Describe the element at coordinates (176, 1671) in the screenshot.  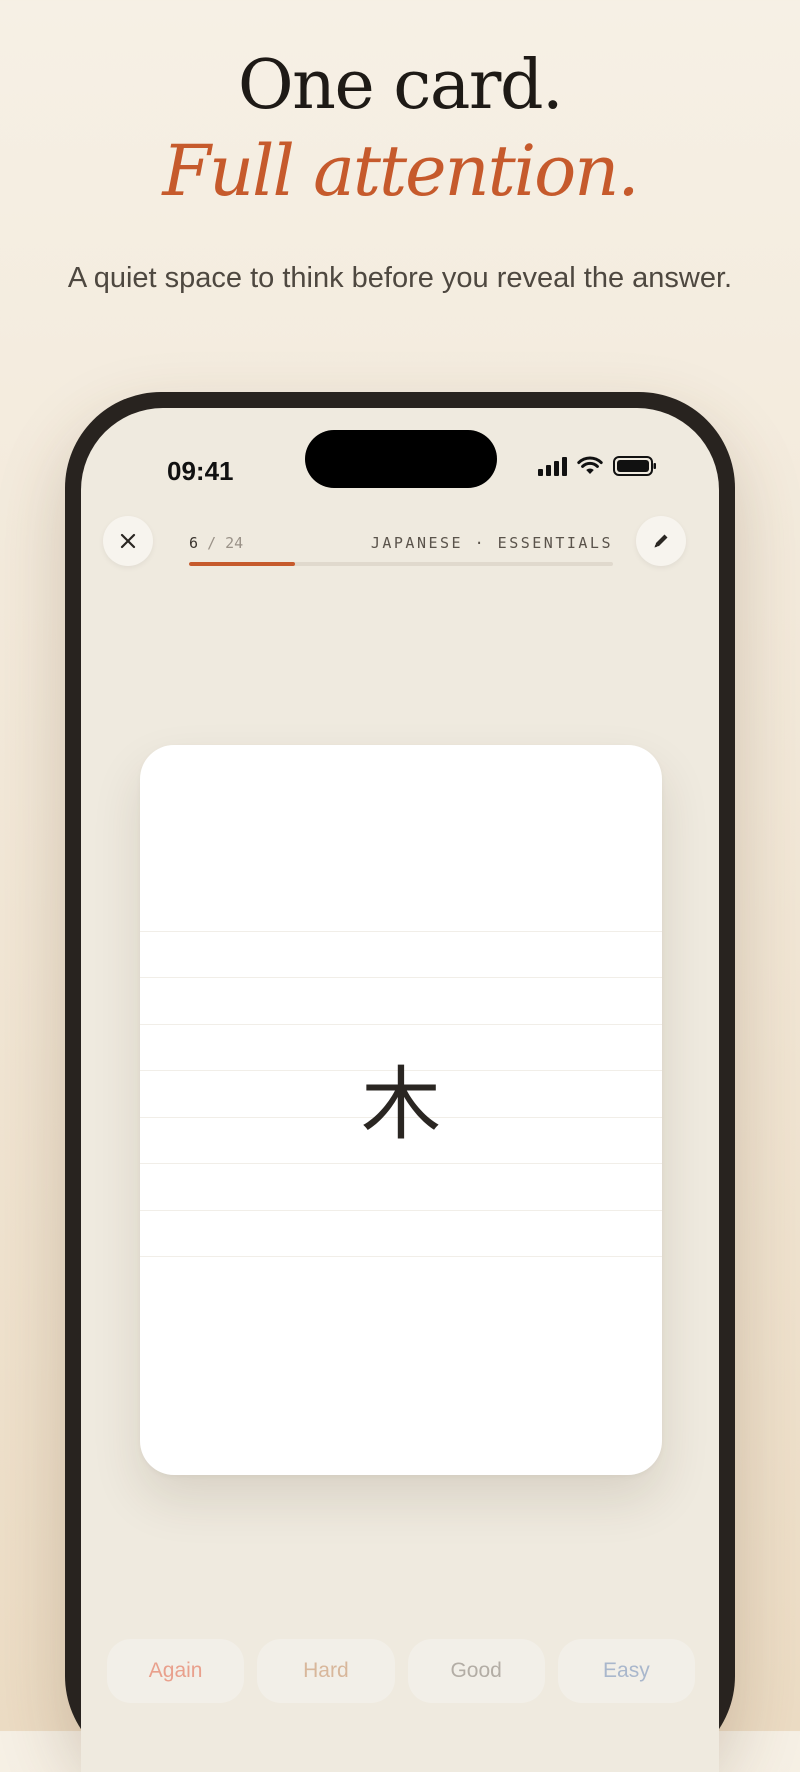
I see `again-button: Again` at that location.